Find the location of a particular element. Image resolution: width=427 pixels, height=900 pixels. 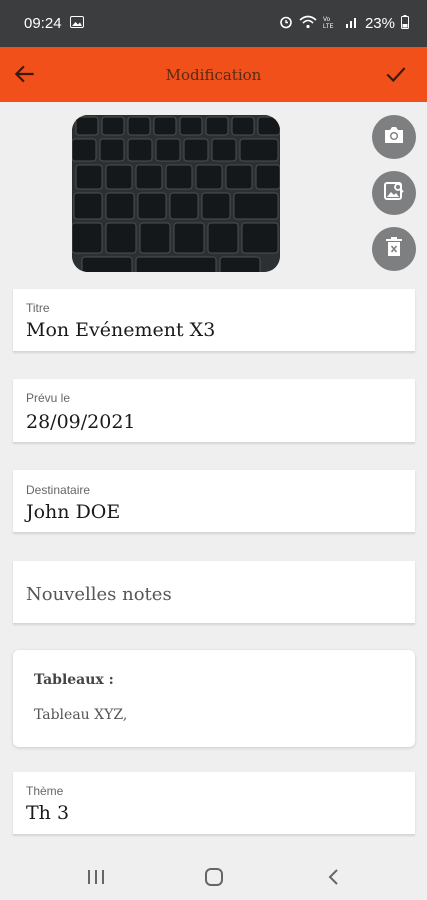

boards-heading: Tableaux : is located at coordinates (74, 680).